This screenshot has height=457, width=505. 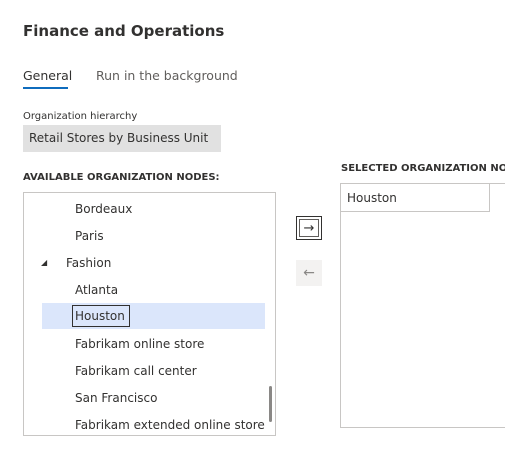 What do you see at coordinates (116, 398) in the screenshot?
I see `tree-node-label: San Francisco` at bounding box center [116, 398].